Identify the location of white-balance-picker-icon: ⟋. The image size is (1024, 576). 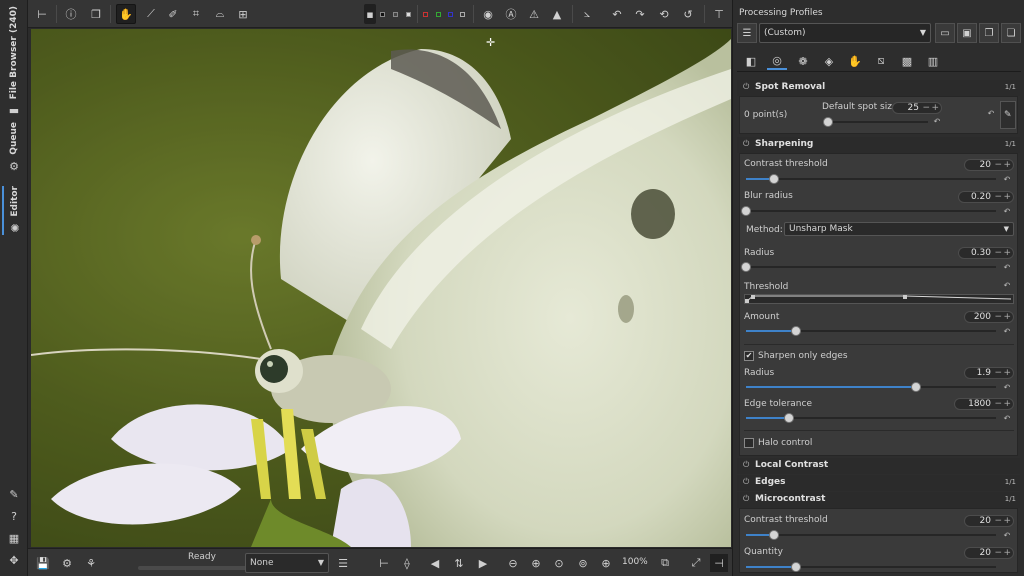
(151, 14).